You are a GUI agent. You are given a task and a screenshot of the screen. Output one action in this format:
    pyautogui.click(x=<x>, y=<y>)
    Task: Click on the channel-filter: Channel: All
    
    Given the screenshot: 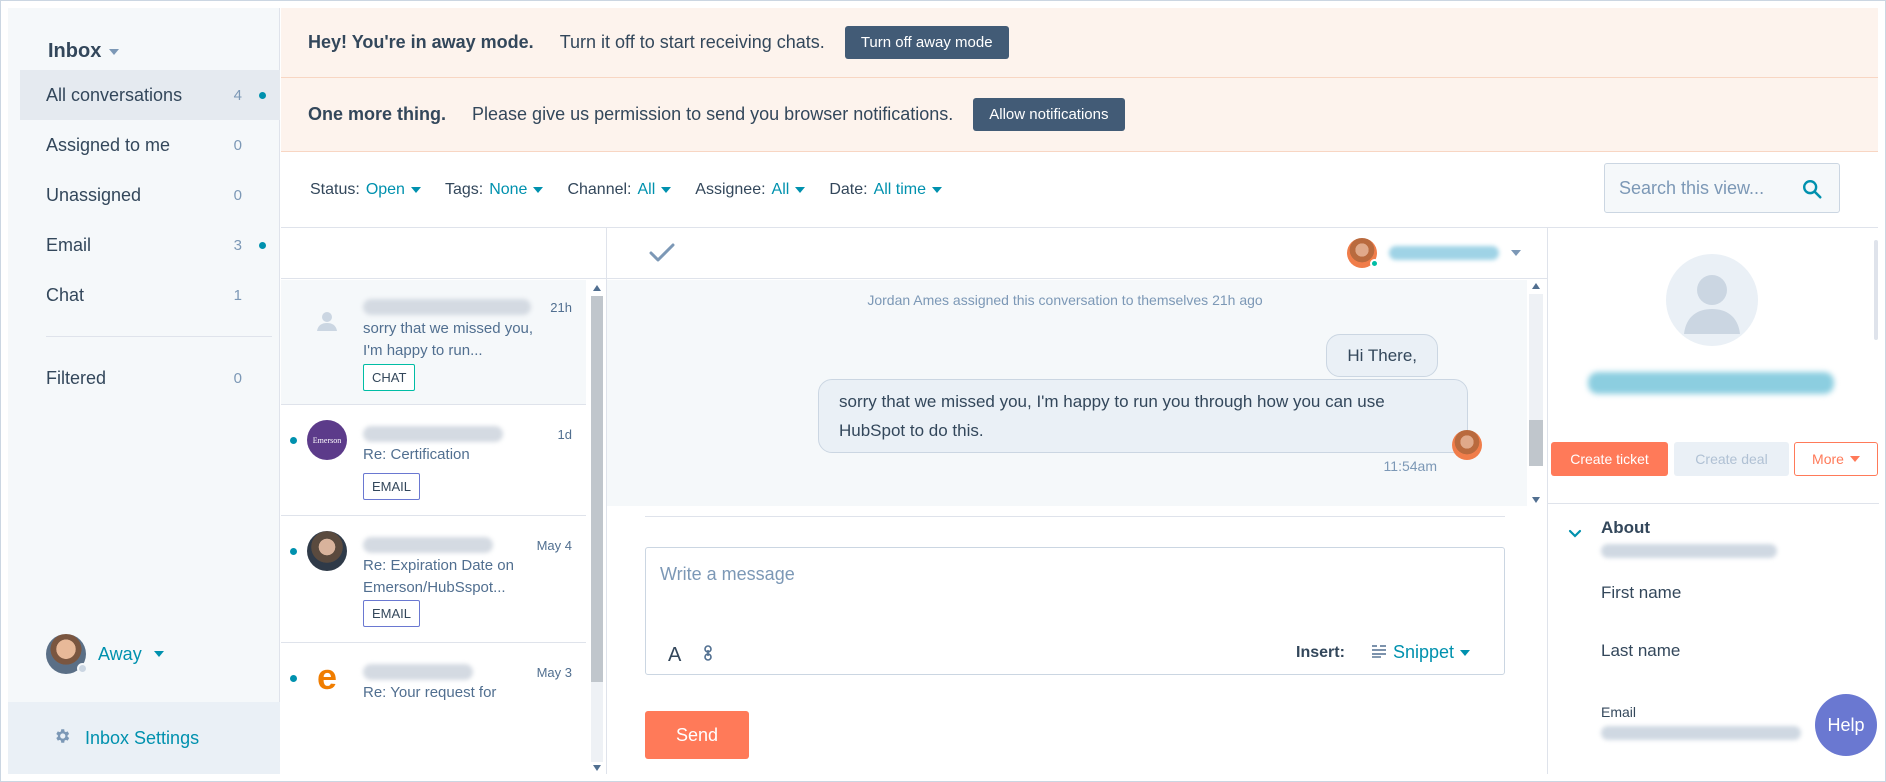 What is the action you would take?
    pyautogui.click(x=619, y=189)
    